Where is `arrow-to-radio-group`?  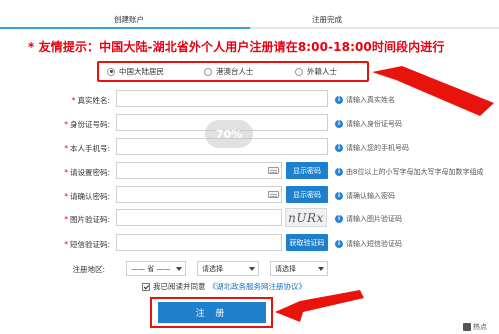 arrow-to-radio-group is located at coordinates (433, 91).